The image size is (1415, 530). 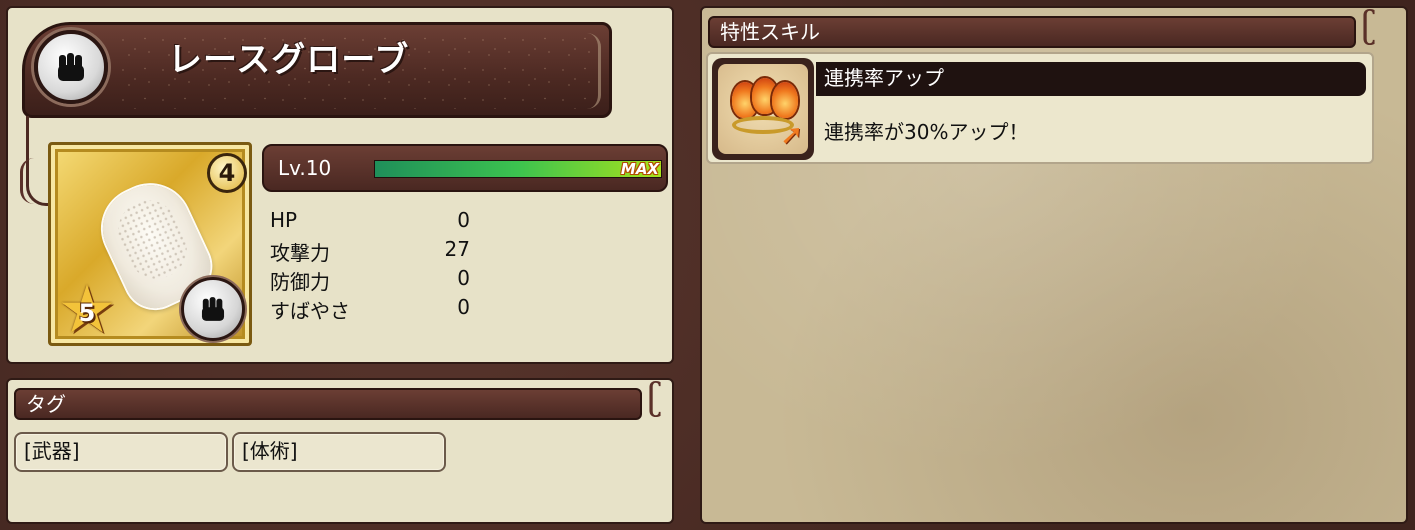 I want to click on item-name: レースグローブ, so click(x=289, y=60).